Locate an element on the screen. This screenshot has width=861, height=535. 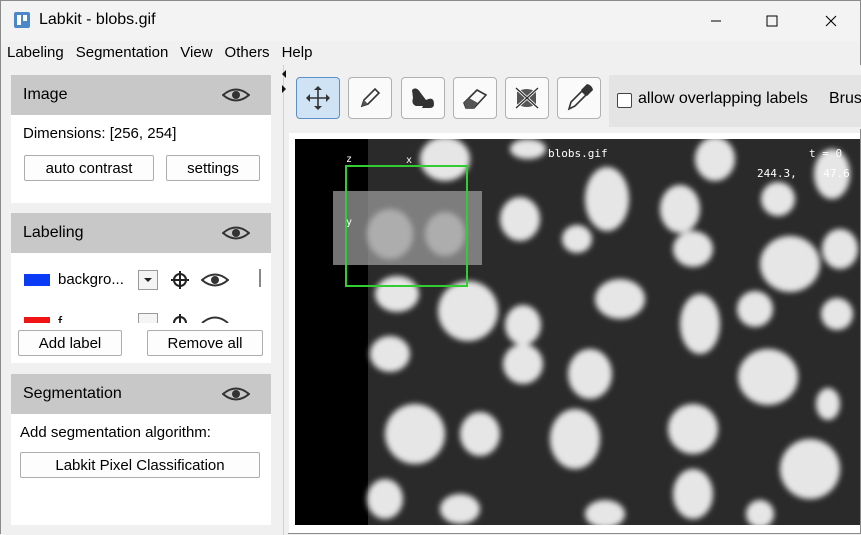
minimize-button is located at coordinates (716, 21).